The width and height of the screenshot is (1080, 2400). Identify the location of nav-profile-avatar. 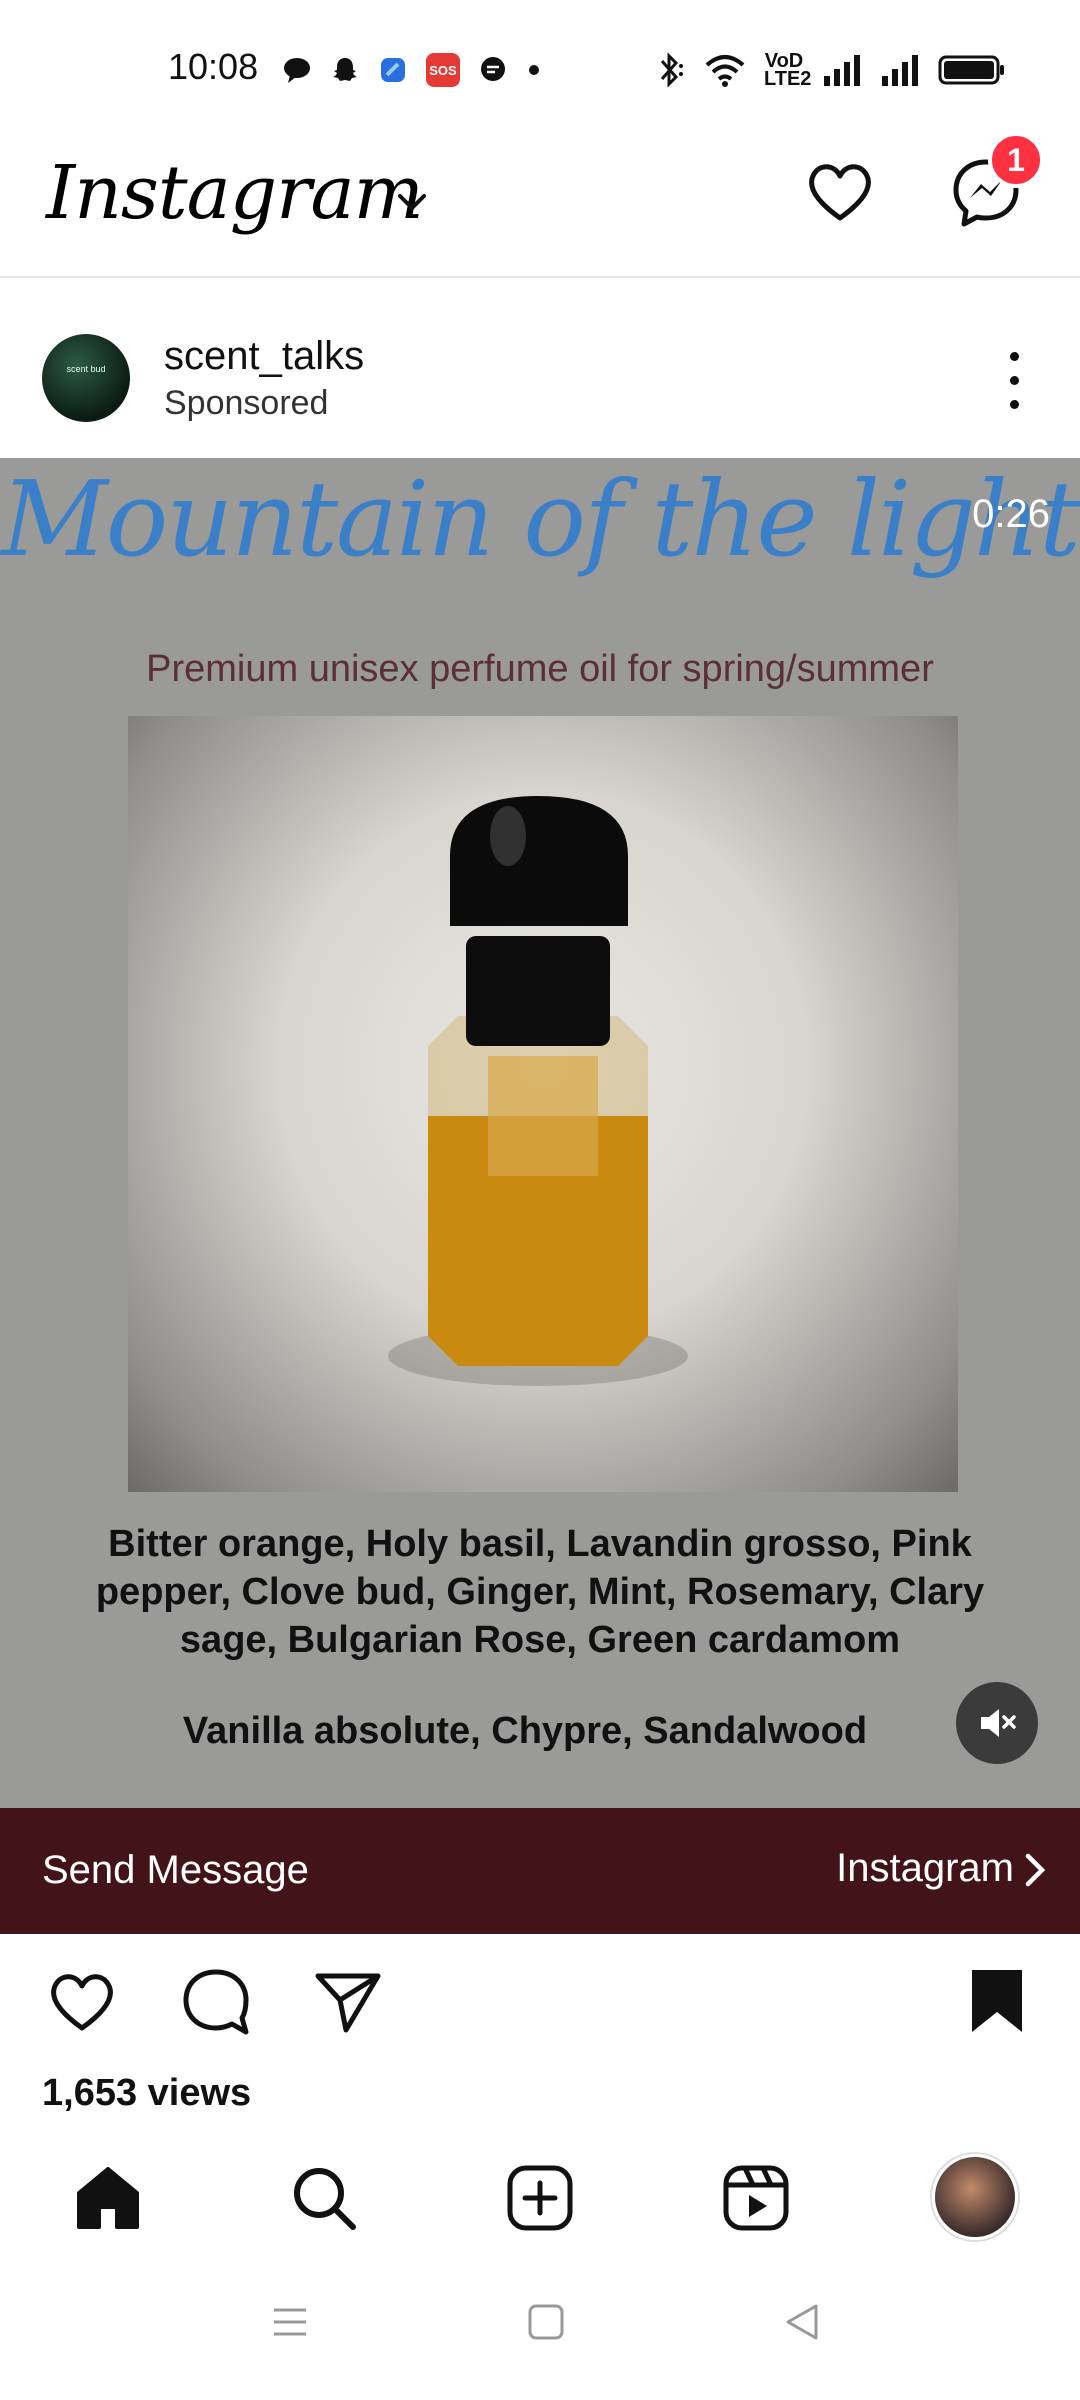
(975, 2197).